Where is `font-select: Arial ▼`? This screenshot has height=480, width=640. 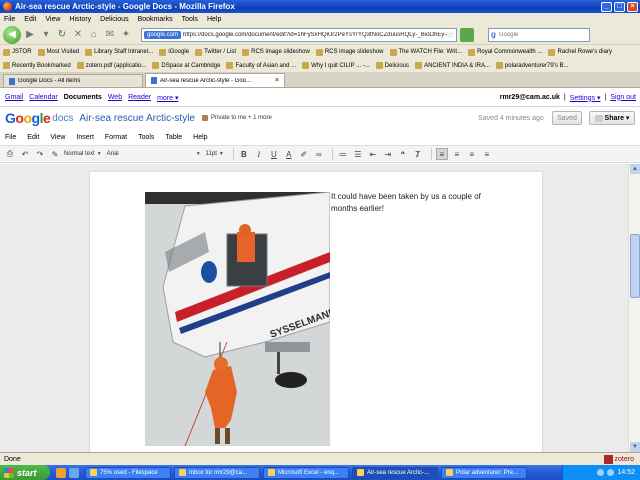
font-select: Arial ▼ is located at coordinates (154, 154).